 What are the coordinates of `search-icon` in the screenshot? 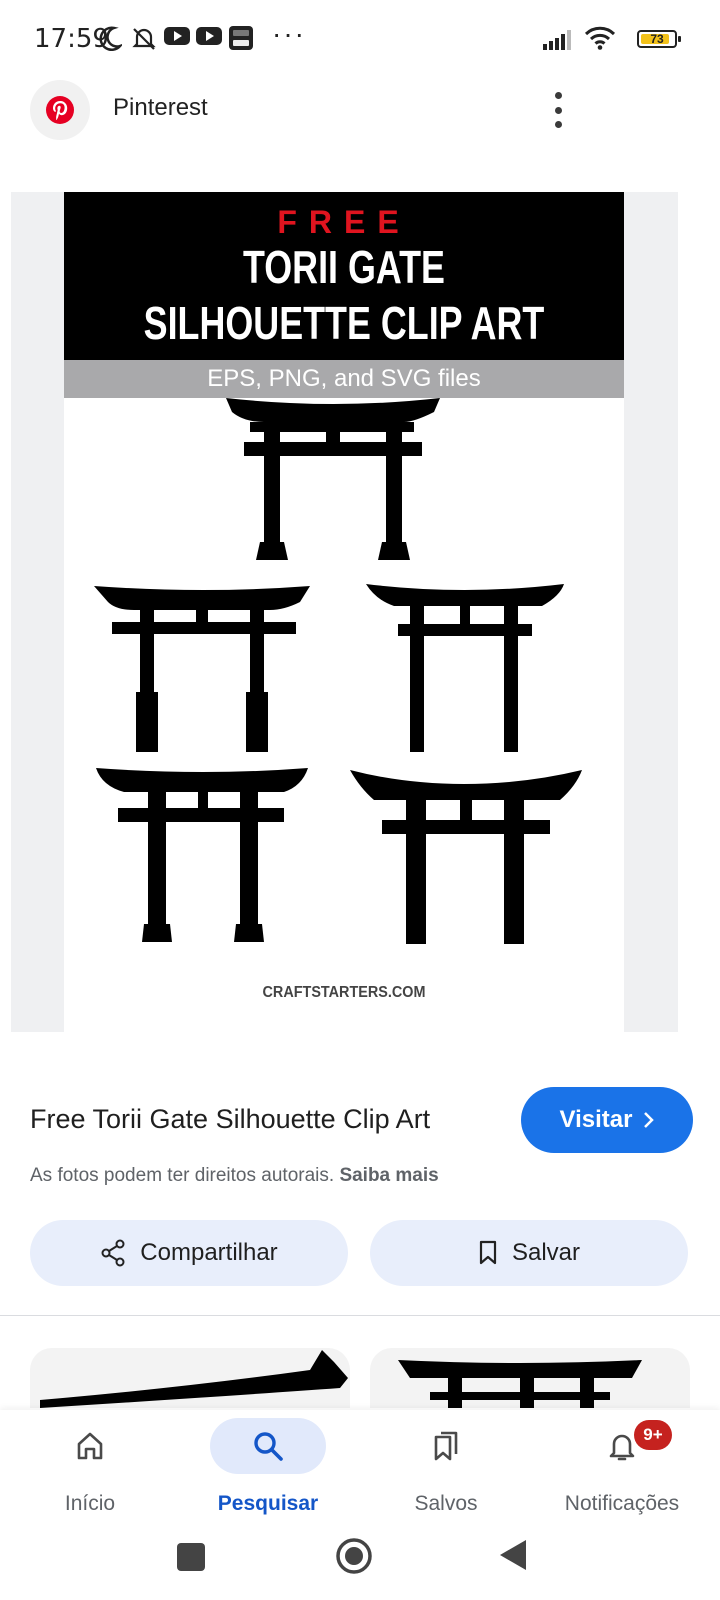 It's located at (268, 1446).